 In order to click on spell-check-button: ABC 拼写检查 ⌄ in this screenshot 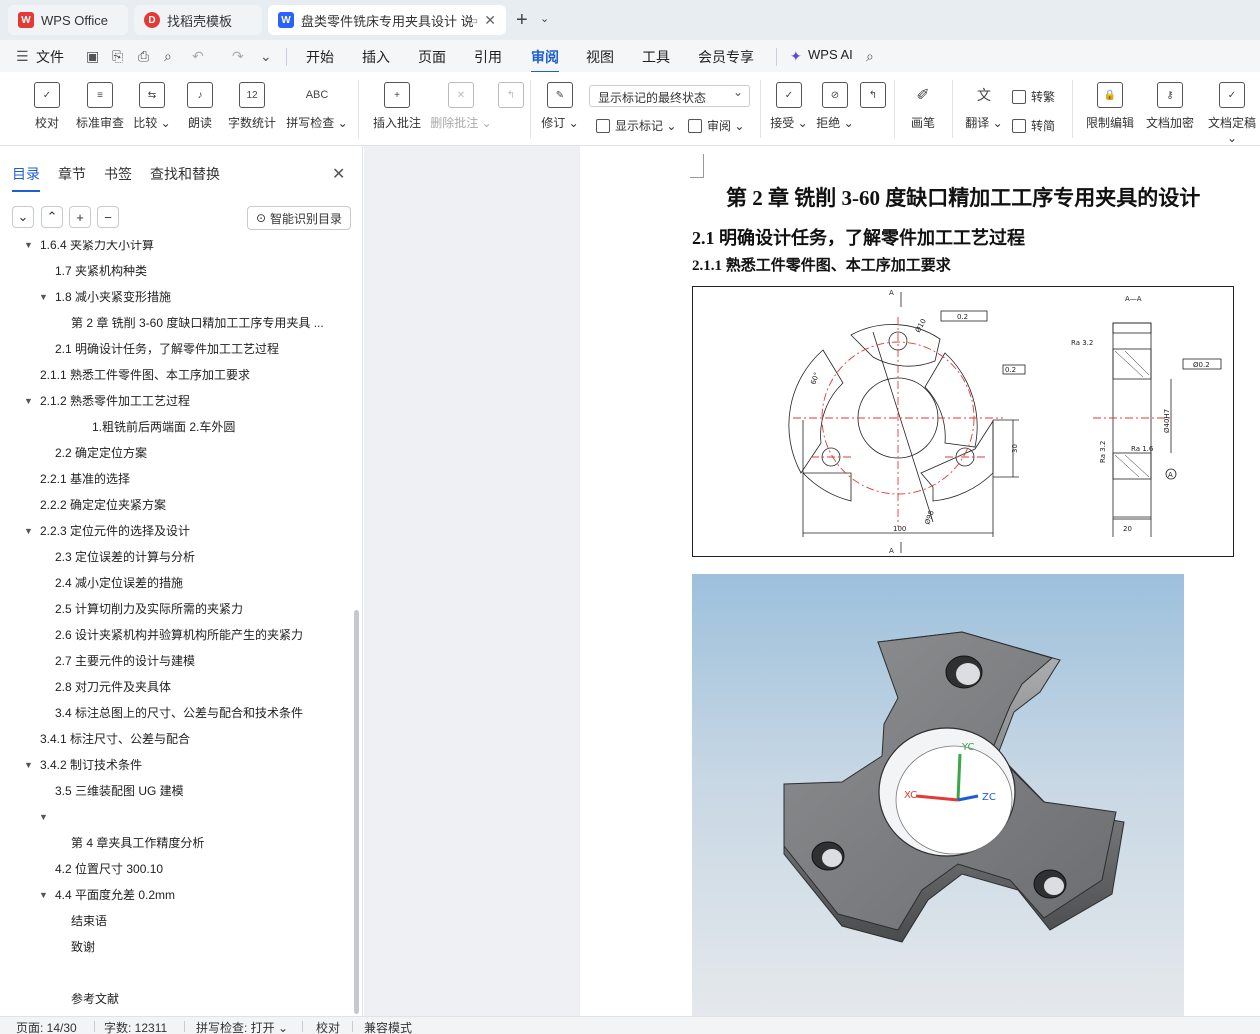, I will do `click(317, 106)`.